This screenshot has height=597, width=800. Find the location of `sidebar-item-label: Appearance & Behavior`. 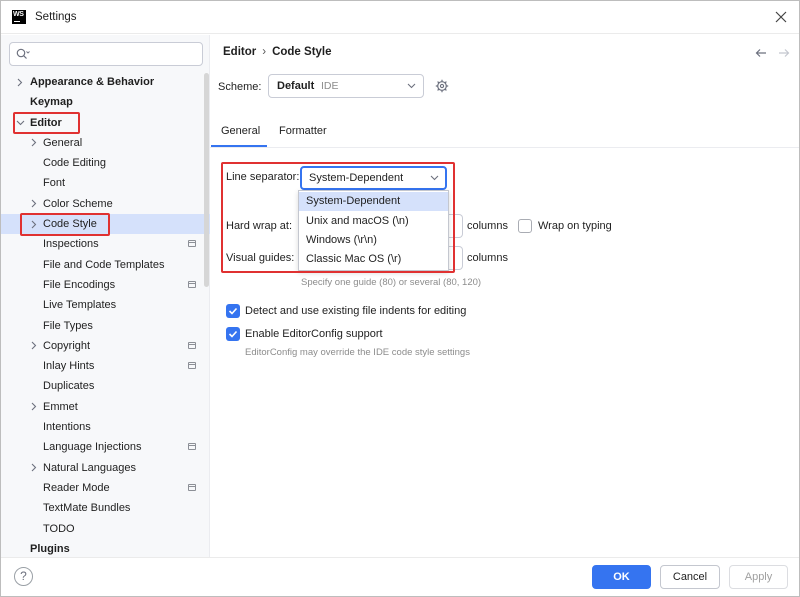

sidebar-item-label: Appearance & Behavior is located at coordinates (92, 82).